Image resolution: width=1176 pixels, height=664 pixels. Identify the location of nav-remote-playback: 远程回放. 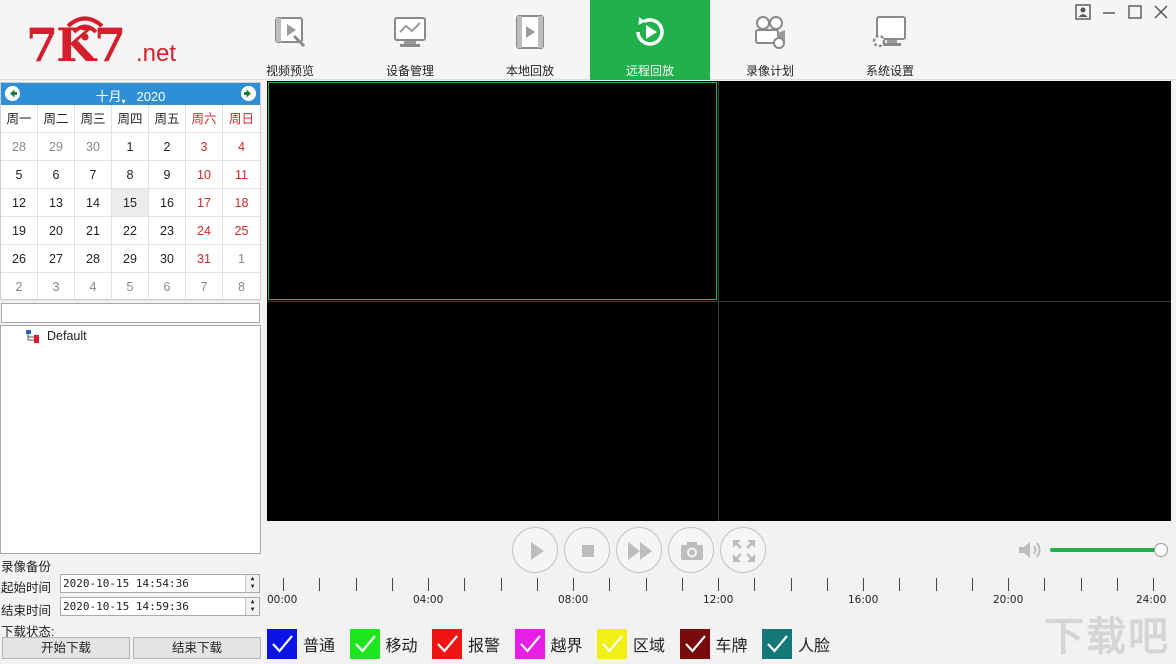
(650, 40).